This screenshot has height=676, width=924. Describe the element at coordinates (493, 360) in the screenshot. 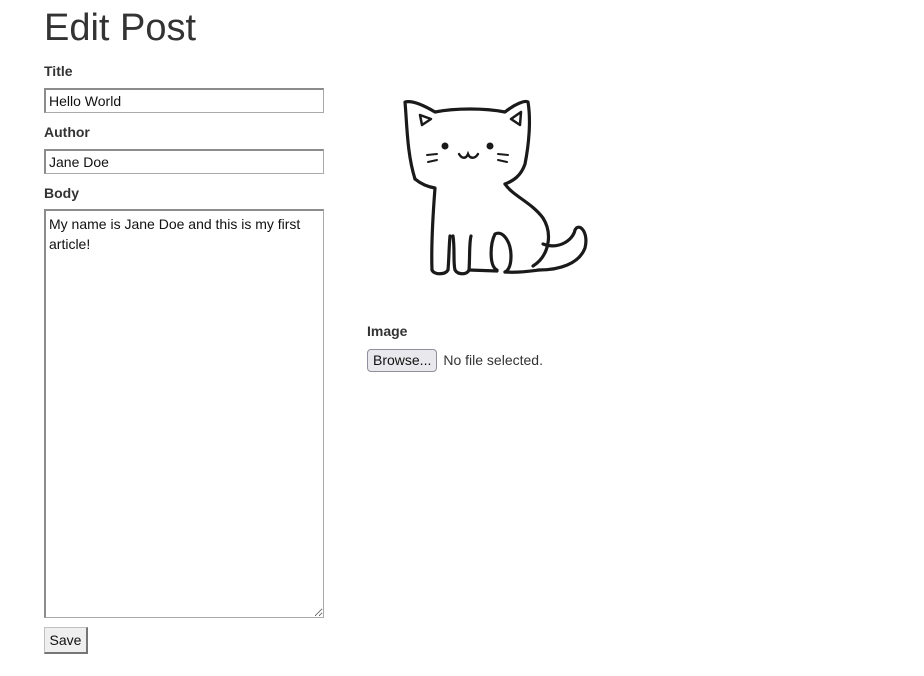

I see `file-status-text: No file selected.` at that location.